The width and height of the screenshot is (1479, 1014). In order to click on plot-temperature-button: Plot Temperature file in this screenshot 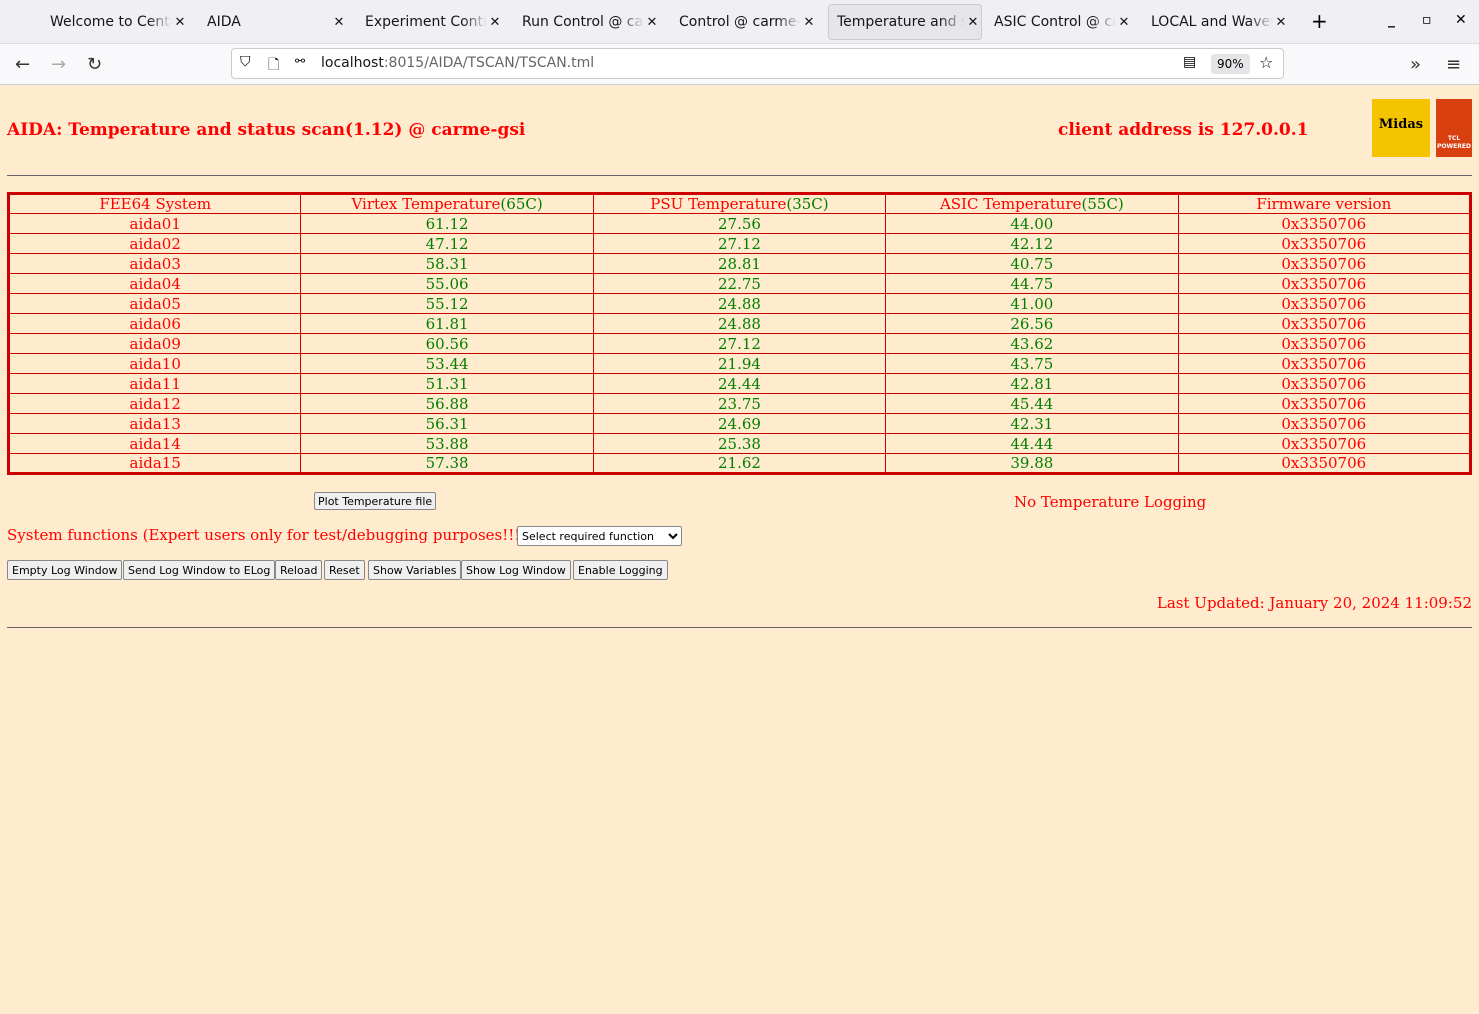, I will do `click(375, 501)`.